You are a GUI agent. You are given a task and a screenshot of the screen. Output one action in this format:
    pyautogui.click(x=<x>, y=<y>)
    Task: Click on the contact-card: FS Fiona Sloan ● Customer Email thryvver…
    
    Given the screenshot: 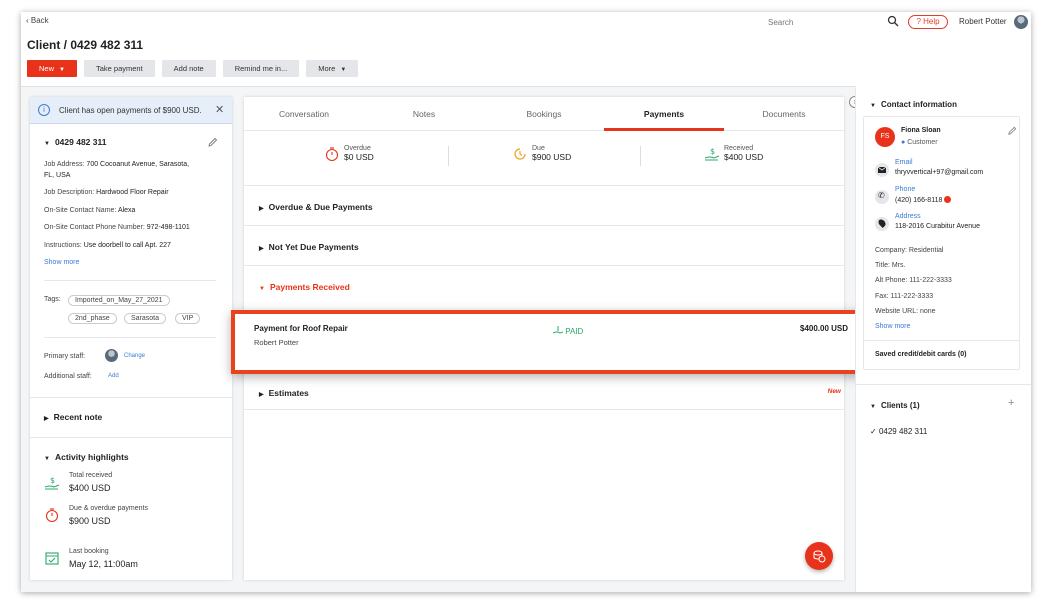 What is the action you would take?
    pyautogui.click(x=941, y=243)
    